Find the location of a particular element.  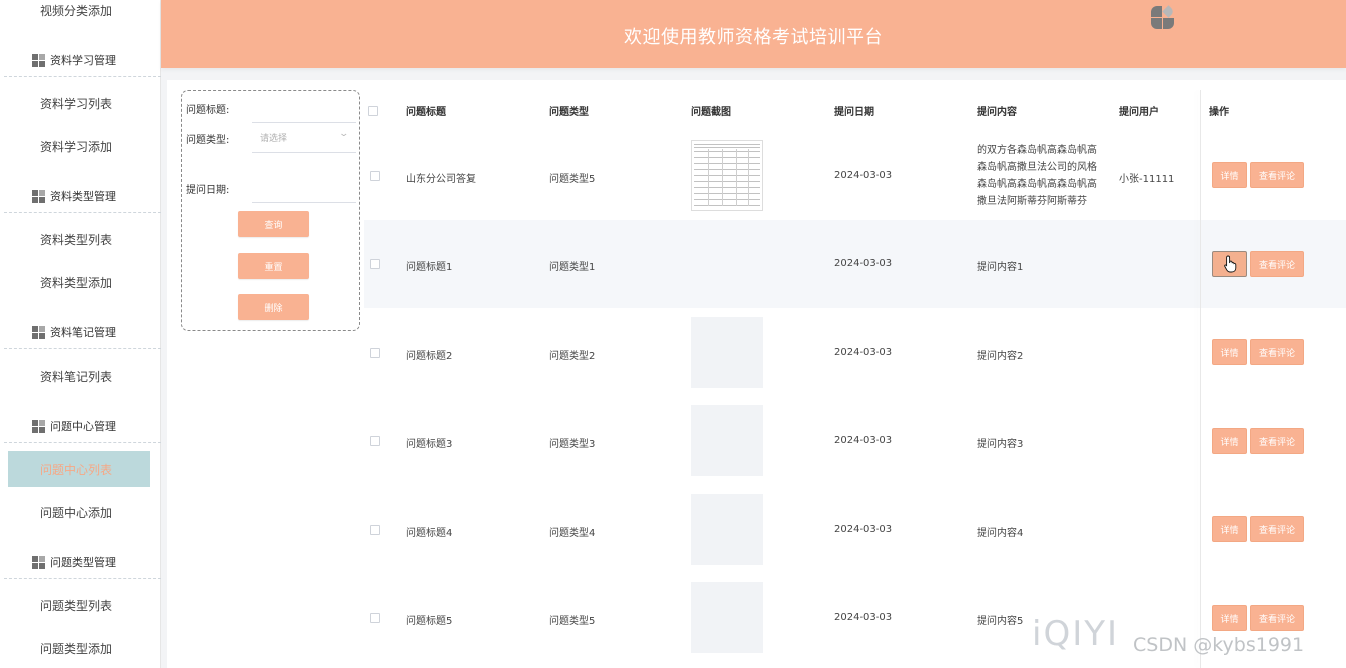

sidebar-group-label: 资料学习管理 is located at coordinates (83, 60).